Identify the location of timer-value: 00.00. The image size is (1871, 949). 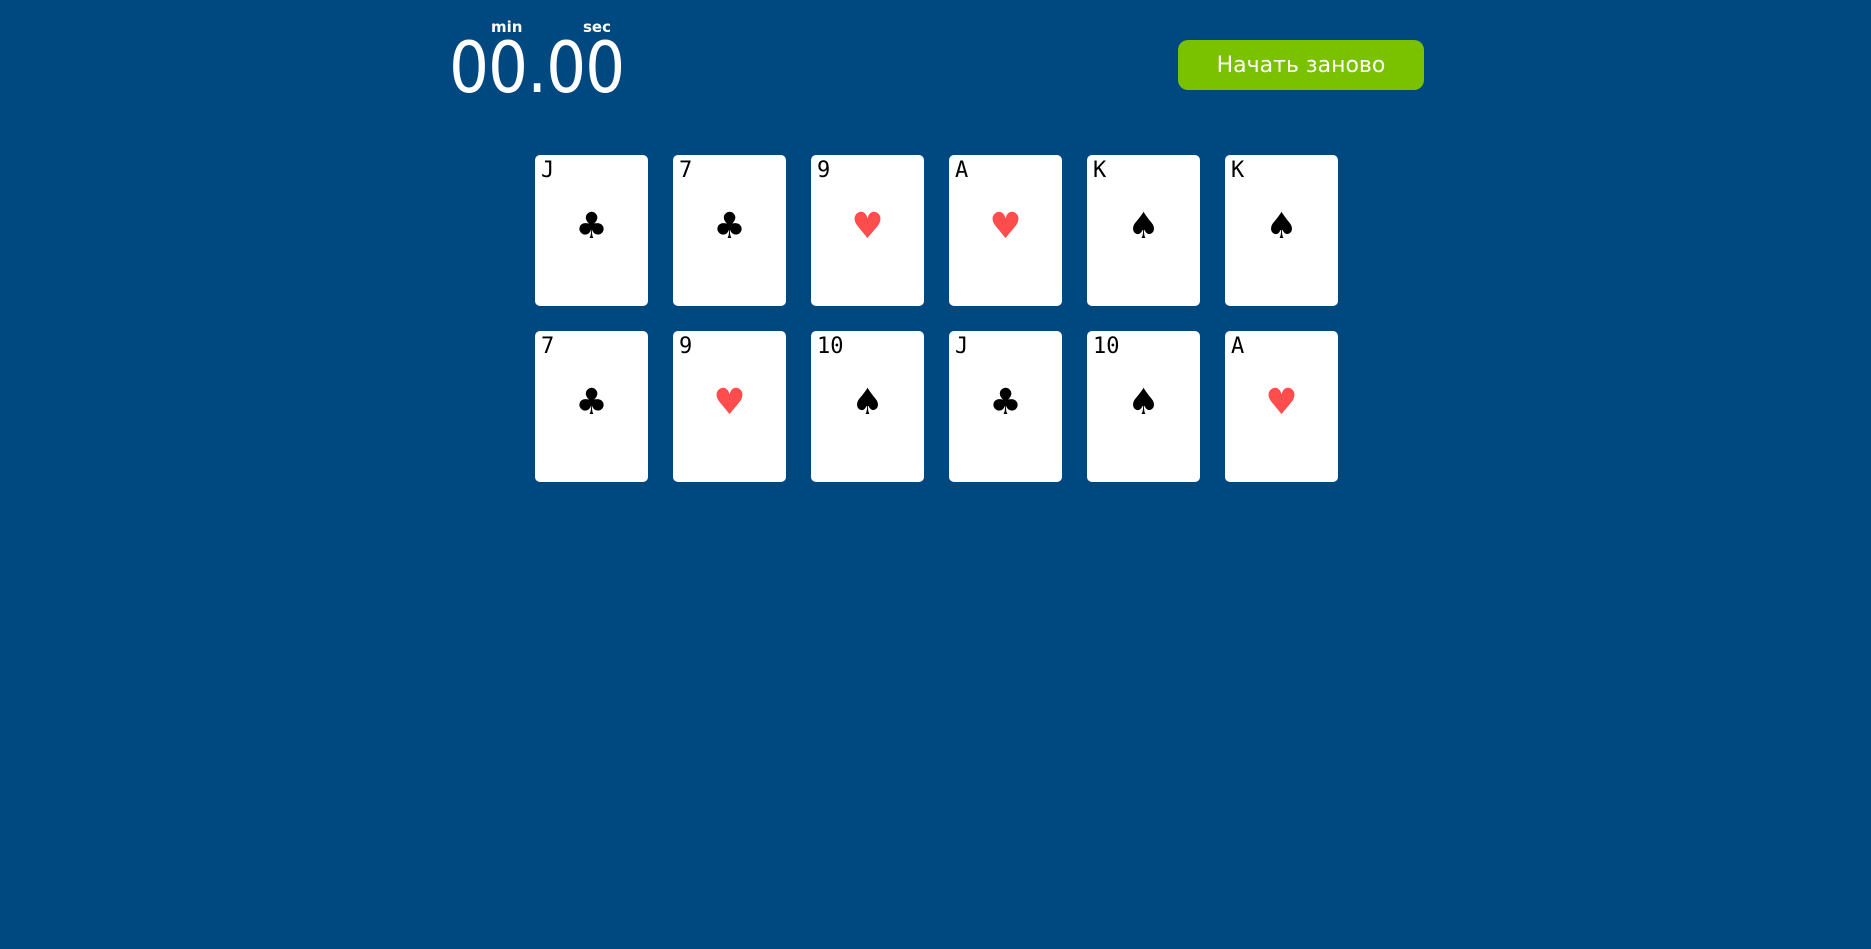
(537, 68).